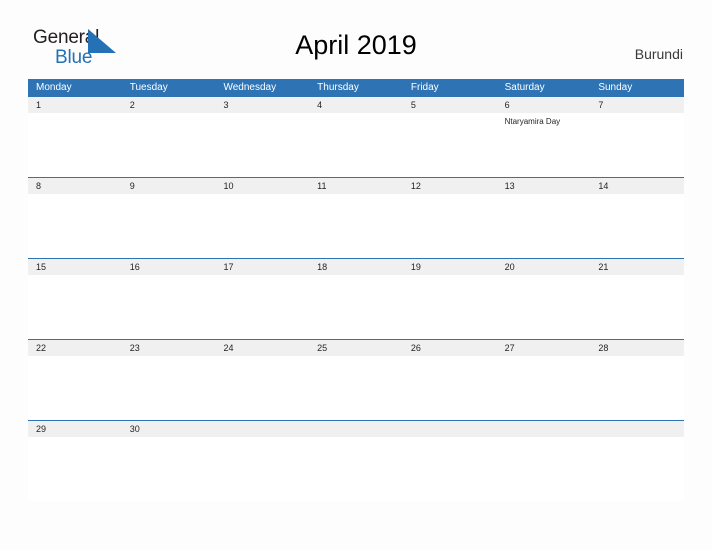  Describe the element at coordinates (169, 186) in the screenshot. I see `date-number: 9` at that location.